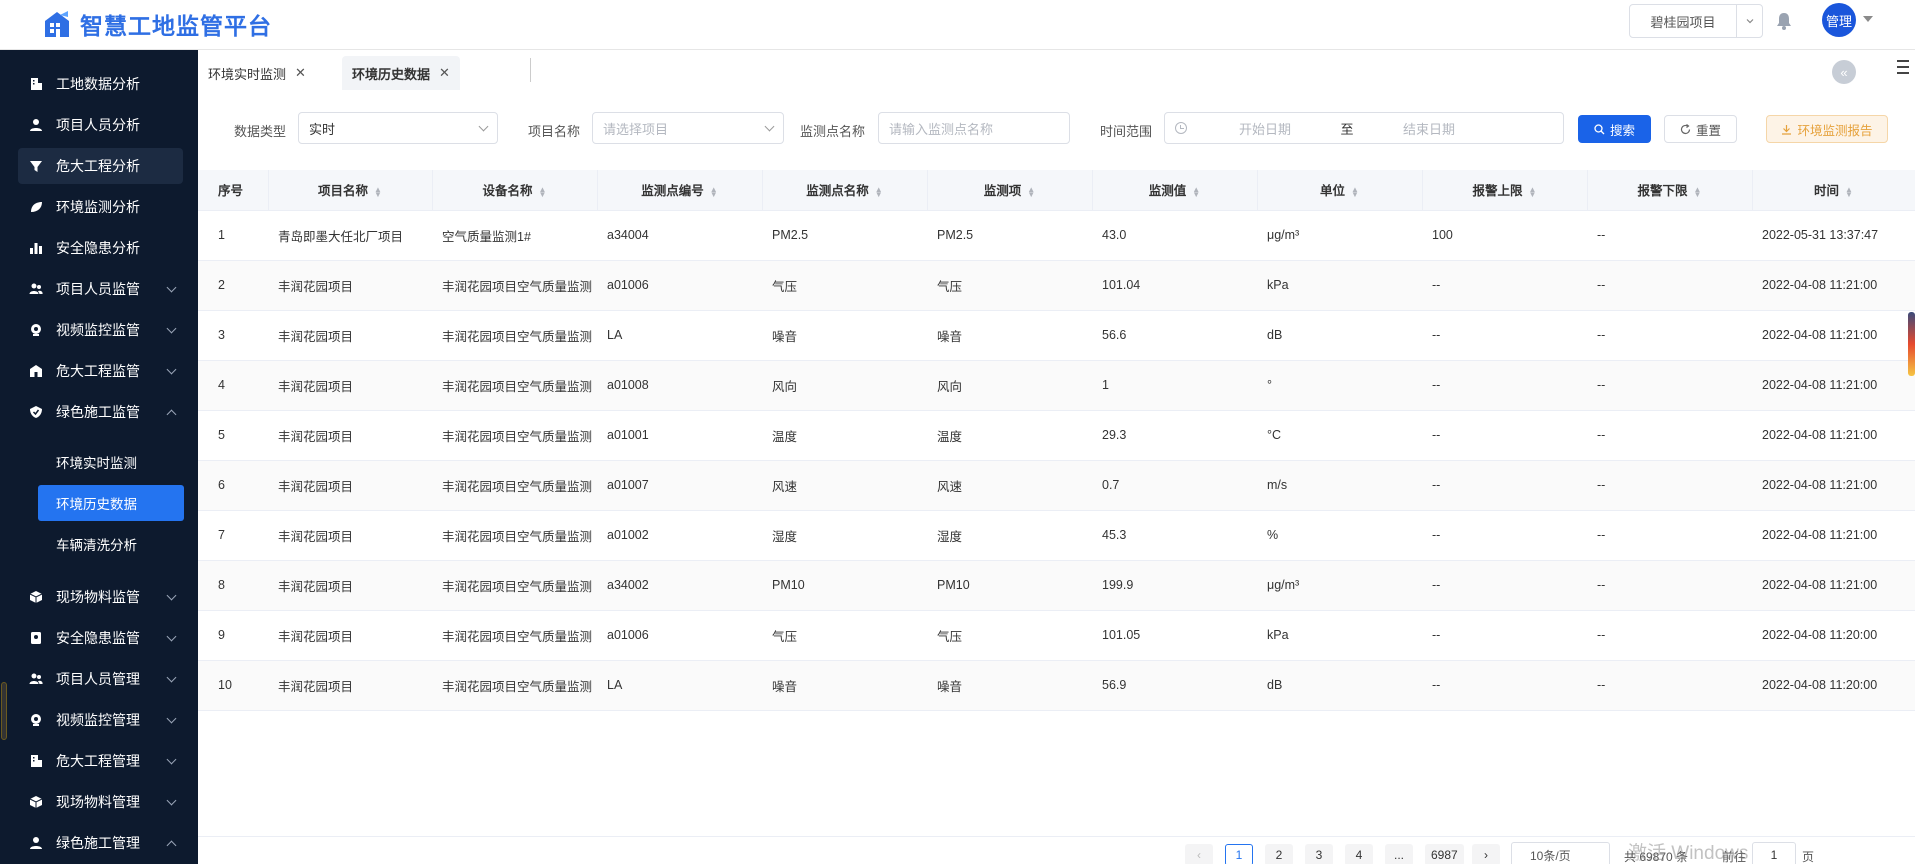 This screenshot has width=1915, height=864. What do you see at coordinates (1827, 129) in the screenshot?
I see `env-report-button: 环境监测报告` at bounding box center [1827, 129].